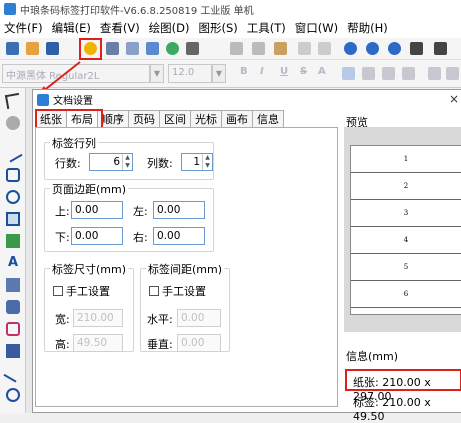 The image size is (461, 423). What do you see at coordinates (406, 267) in the screenshot?
I see `preview-label-row: 5` at bounding box center [406, 267].